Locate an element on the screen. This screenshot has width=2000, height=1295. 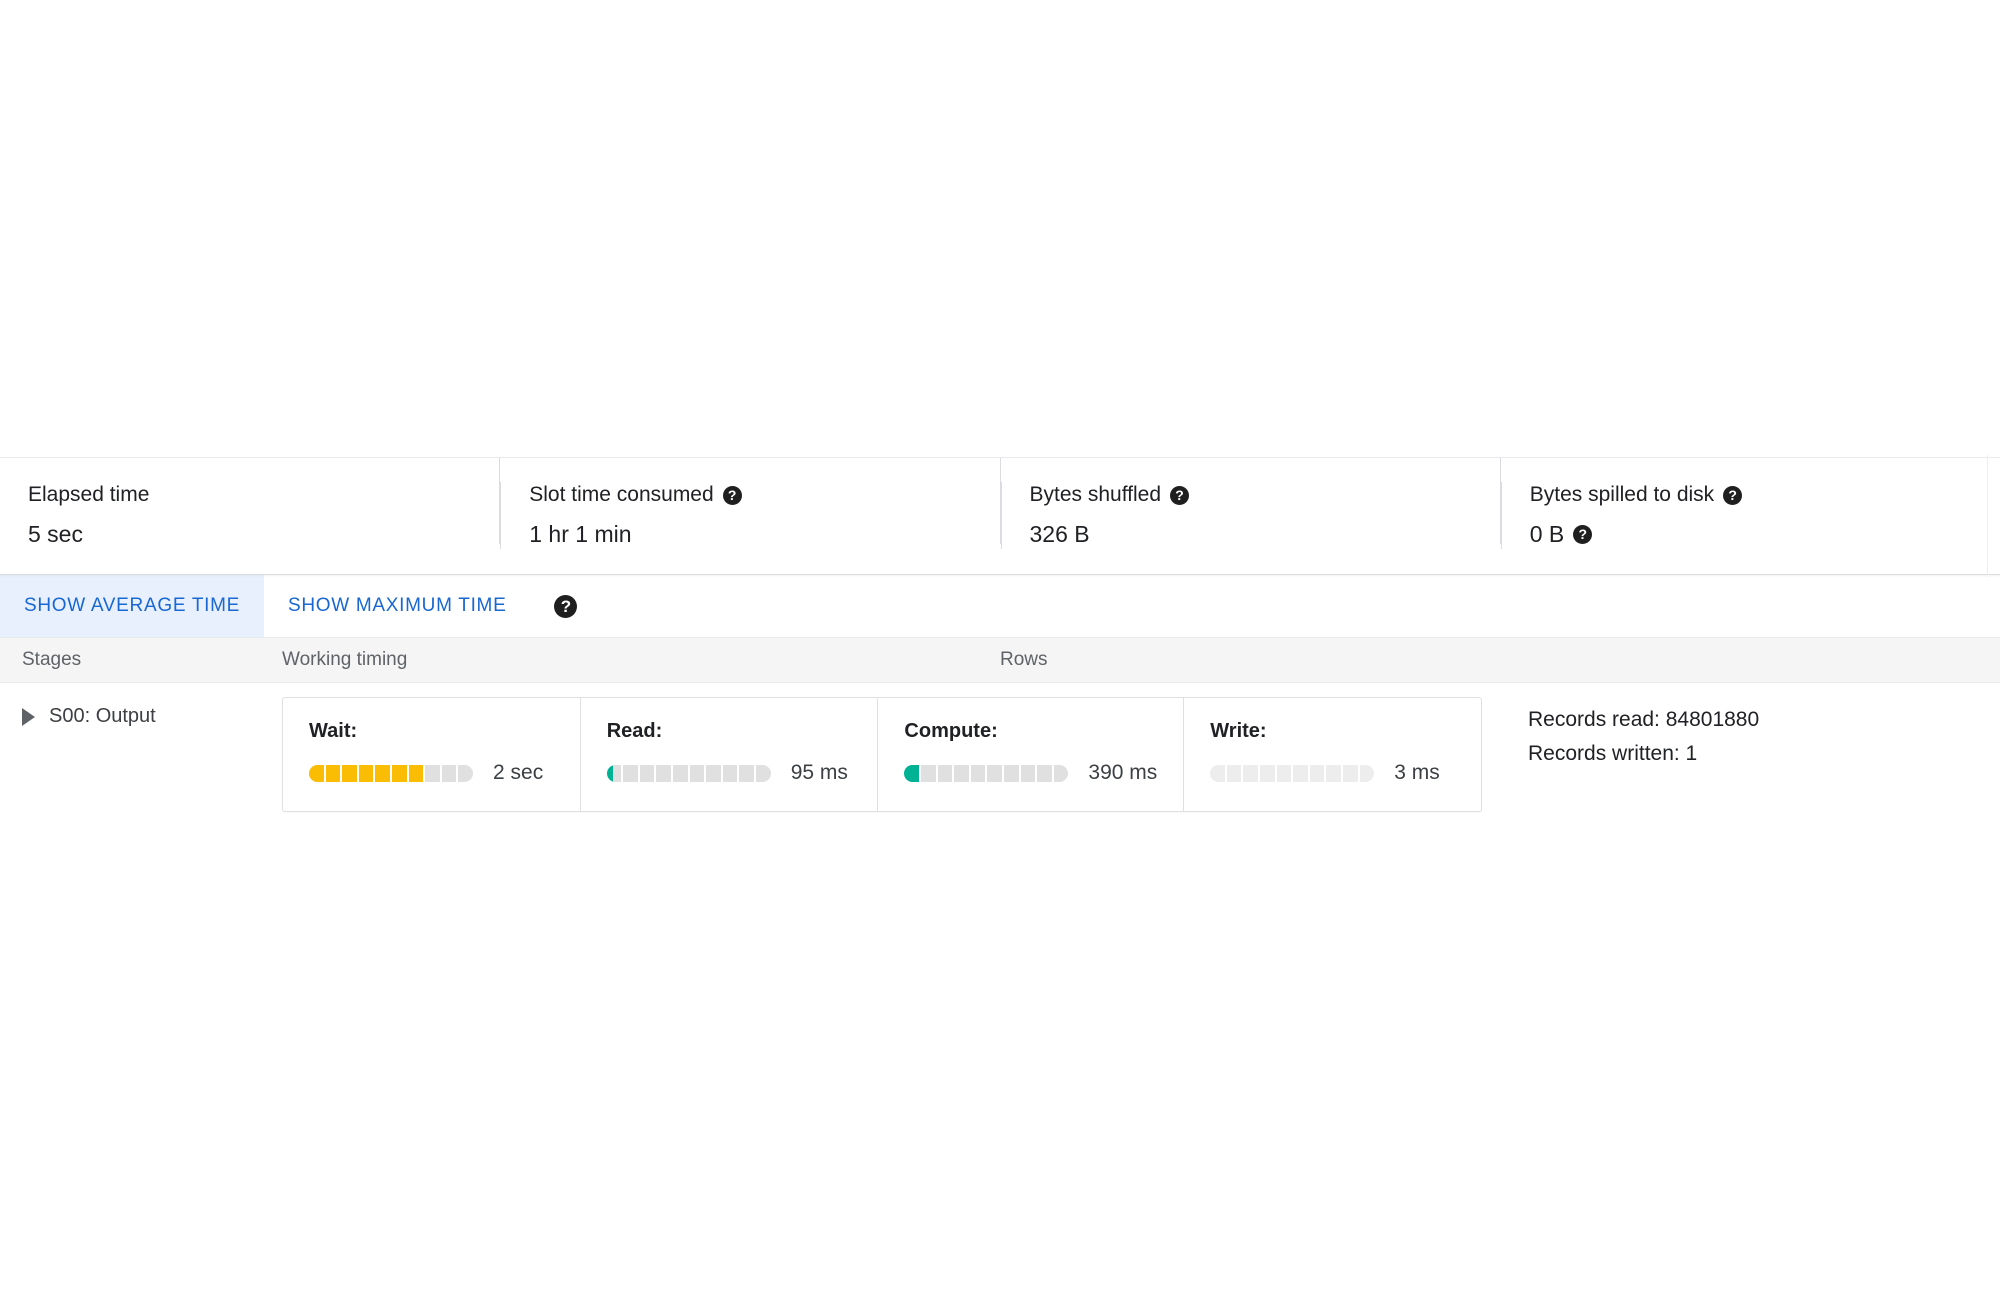
phase-value: 95 ms is located at coordinates (819, 772).